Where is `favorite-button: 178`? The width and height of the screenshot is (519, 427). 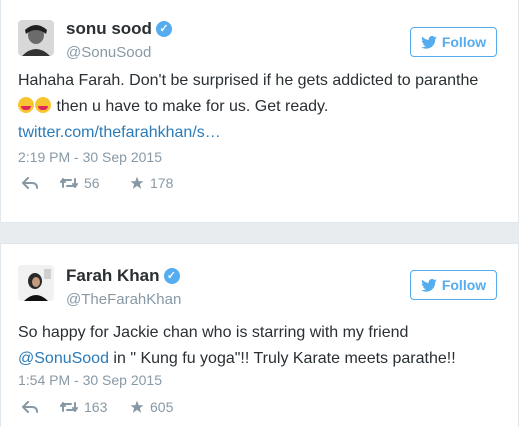 favorite-button: 178 is located at coordinates (160, 183).